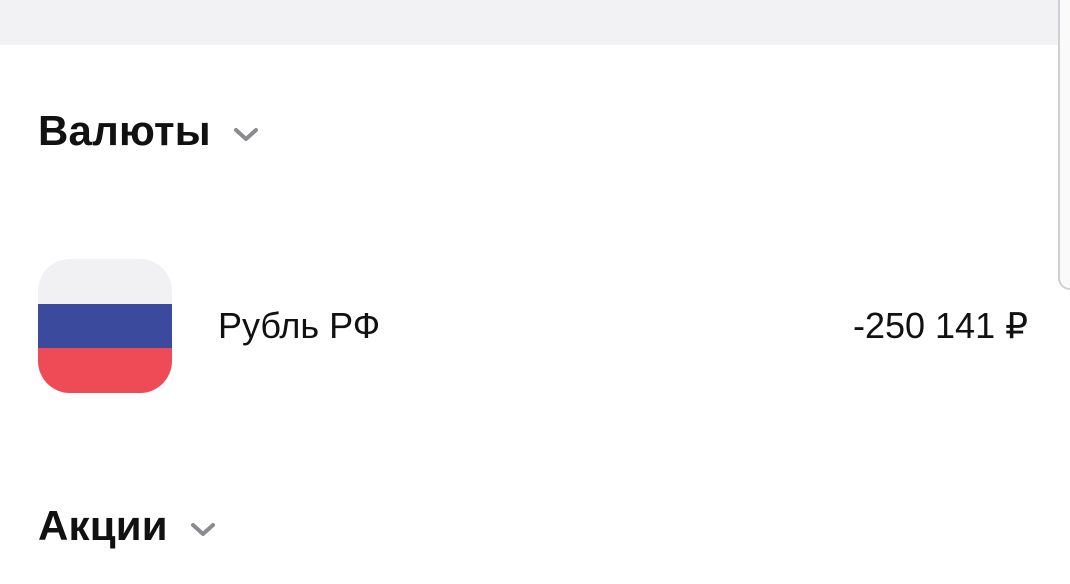 The height and width of the screenshot is (584, 1070). I want to click on flag-stripe-blue, so click(105, 326).